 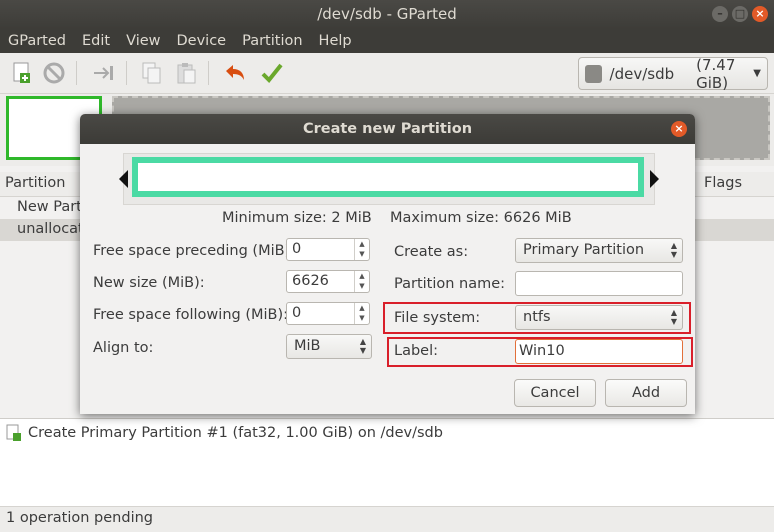 What do you see at coordinates (234, 73) in the screenshot?
I see `undo-icon` at bounding box center [234, 73].